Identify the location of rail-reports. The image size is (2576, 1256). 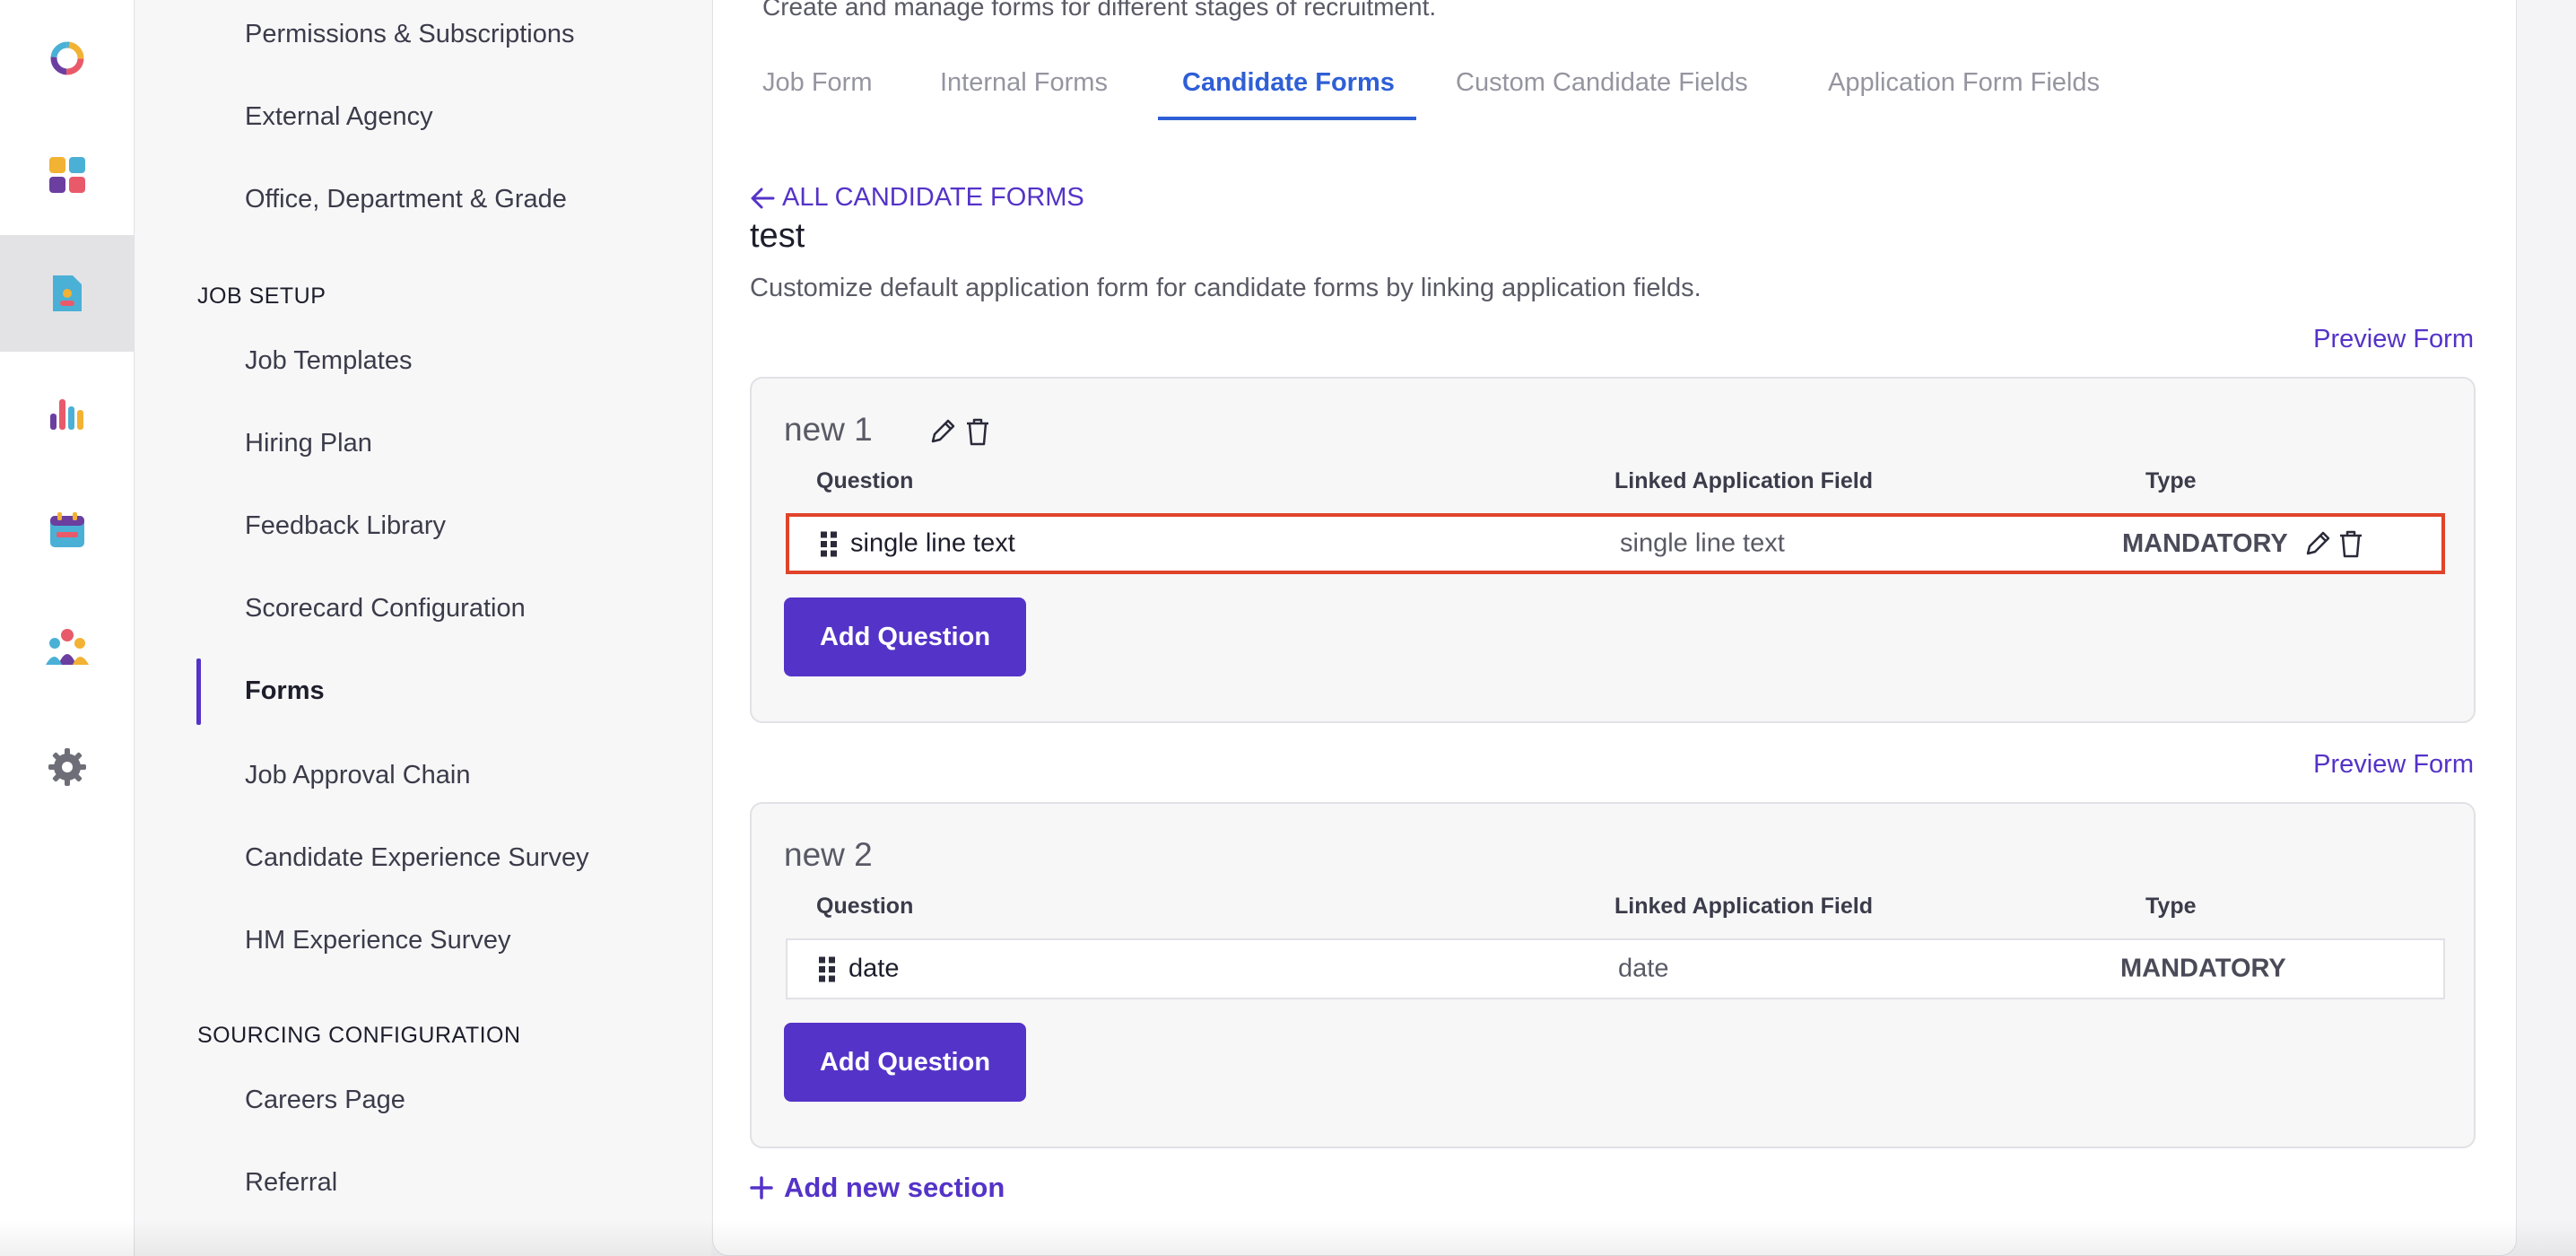
(67, 413).